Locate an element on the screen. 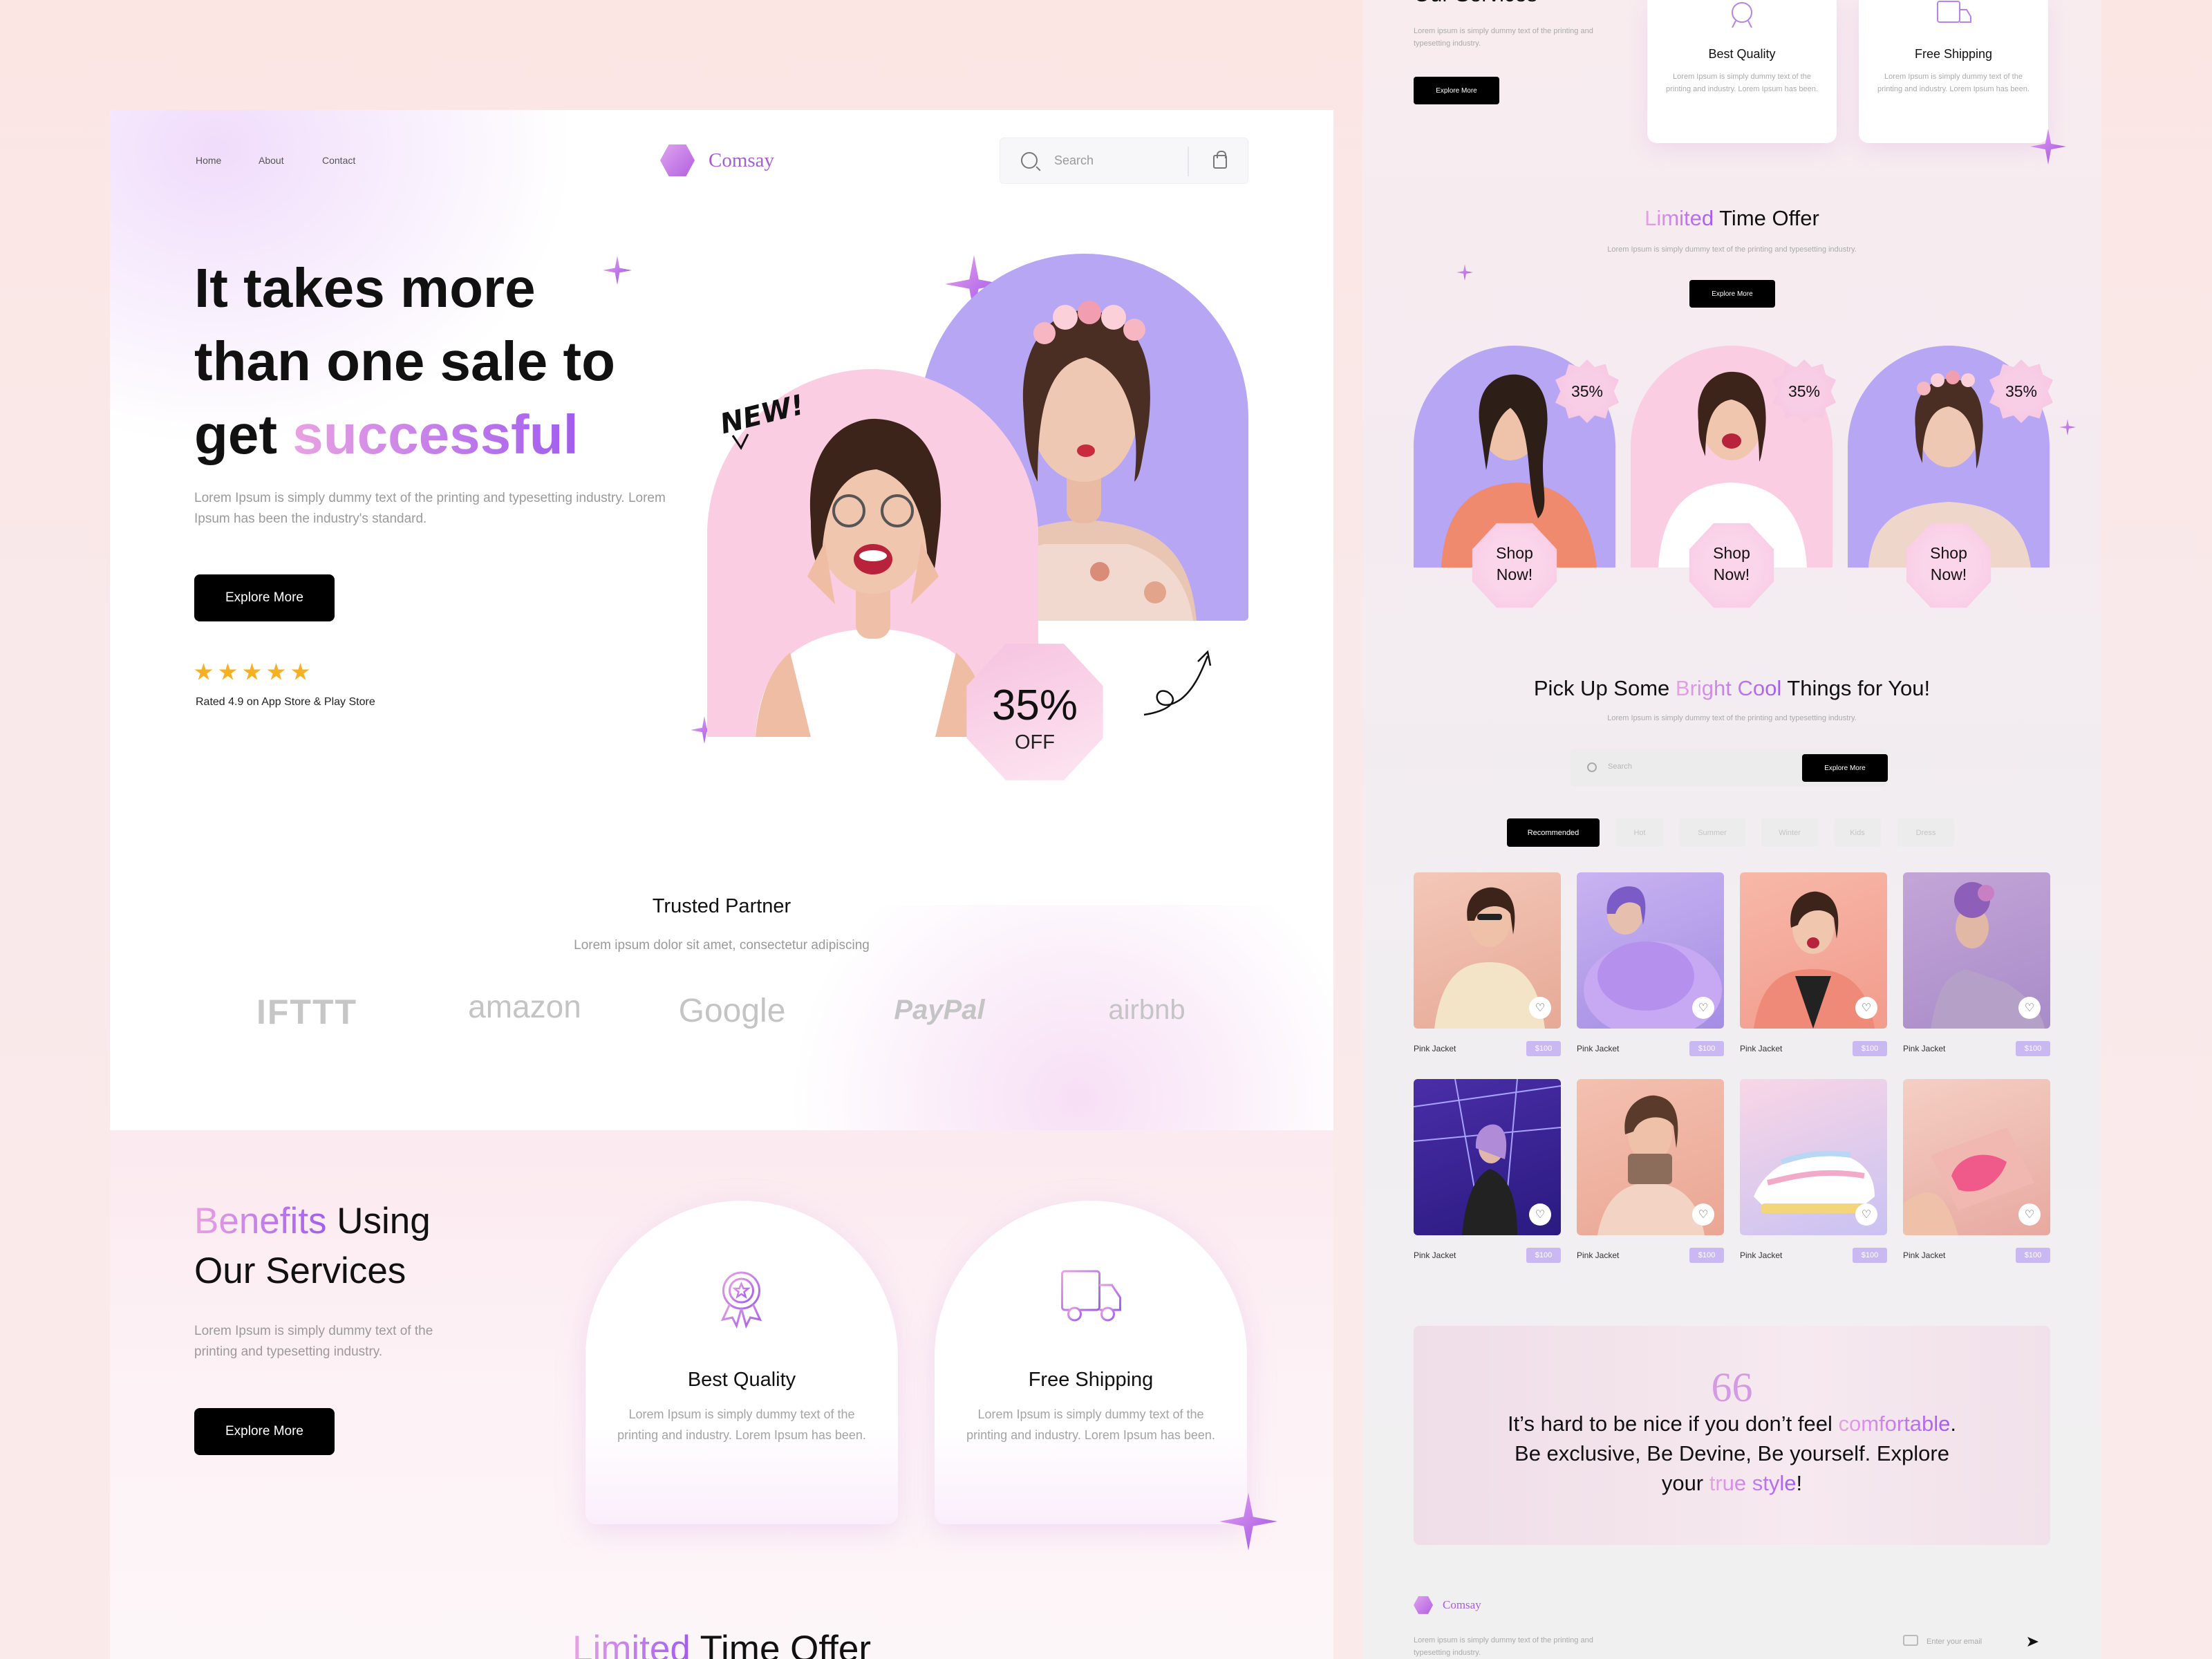 This screenshot has width=2212, height=1659. offer-title: Limited Time Offer is located at coordinates (1732, 218).